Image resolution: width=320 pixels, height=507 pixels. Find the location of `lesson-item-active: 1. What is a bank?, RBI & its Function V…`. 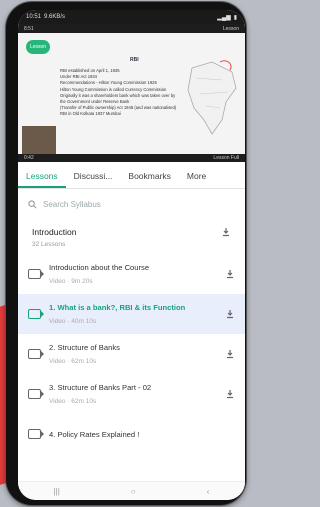

lesson-item-active: 1. What is a bank?, RBI & its Function V… is located at coordinates (131, 314).